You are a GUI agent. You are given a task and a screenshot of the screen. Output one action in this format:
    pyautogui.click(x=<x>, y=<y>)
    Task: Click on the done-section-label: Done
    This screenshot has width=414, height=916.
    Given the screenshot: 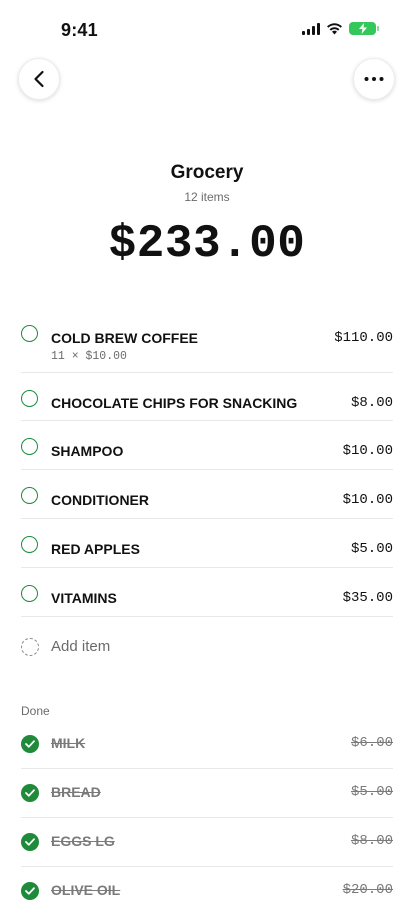 What is the action you would take?
    pyautogui.click(x=35, y=711)
    